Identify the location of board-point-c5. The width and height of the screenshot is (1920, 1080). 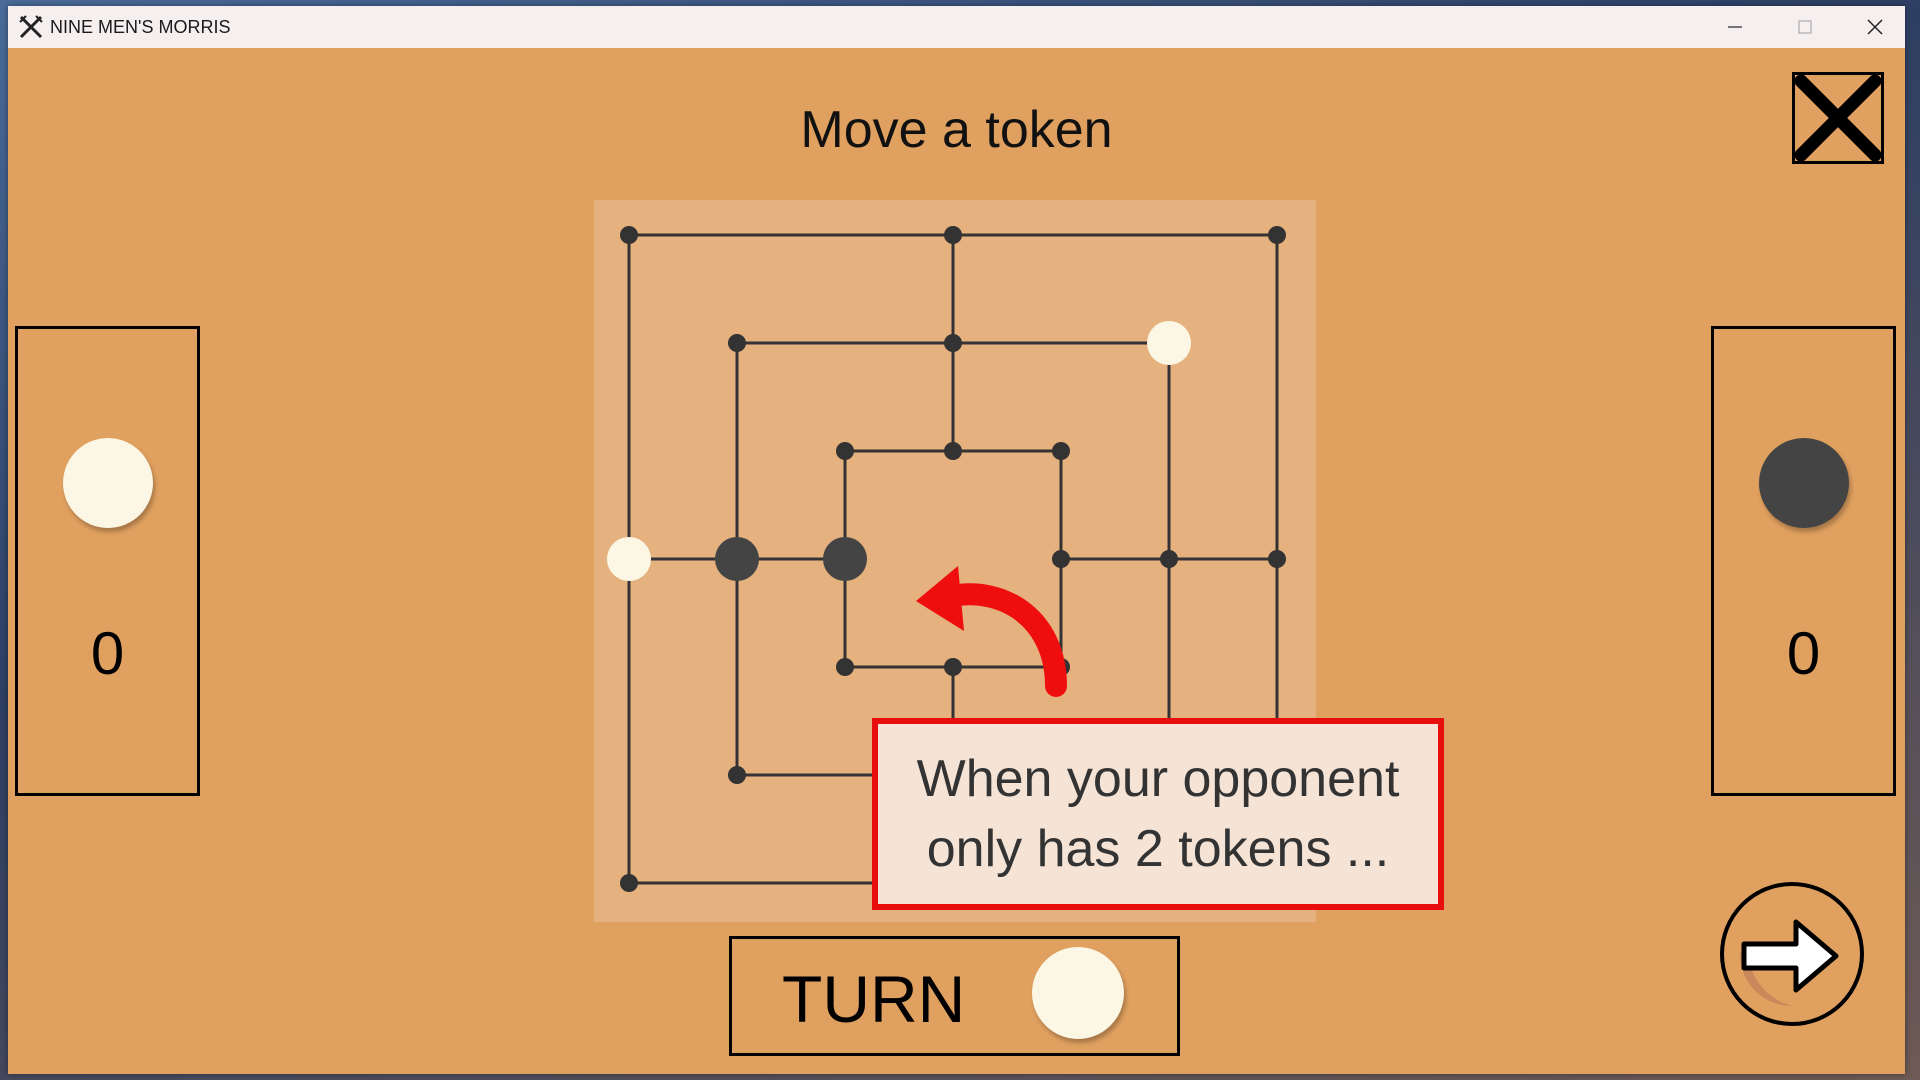
(845, 667).